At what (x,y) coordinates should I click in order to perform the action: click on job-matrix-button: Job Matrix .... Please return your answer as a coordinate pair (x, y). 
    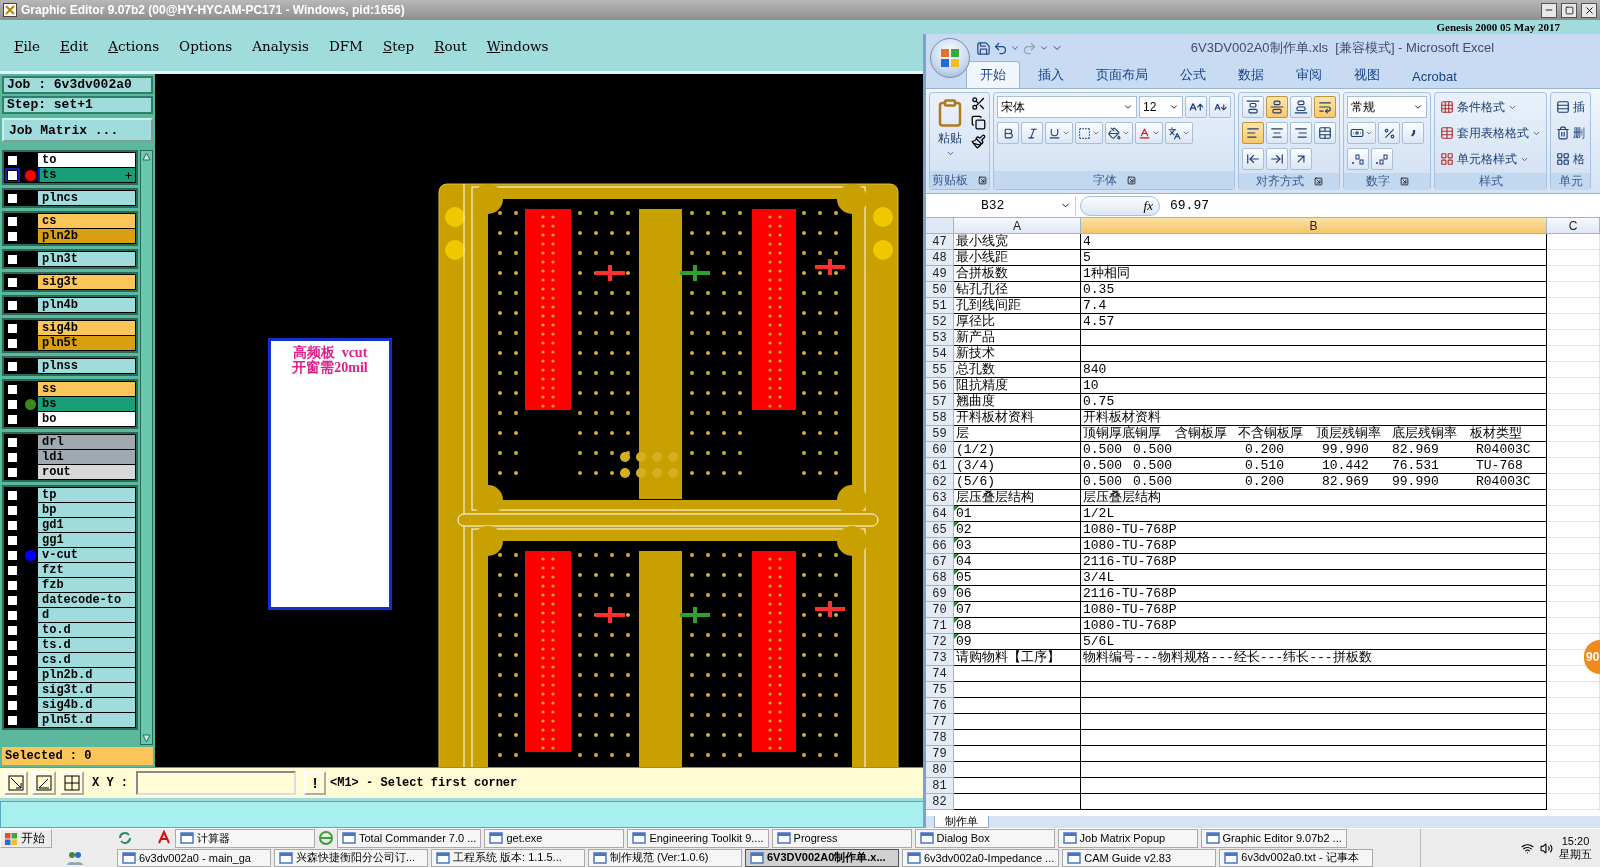
    Looking at the image, I should click on (77, 130).